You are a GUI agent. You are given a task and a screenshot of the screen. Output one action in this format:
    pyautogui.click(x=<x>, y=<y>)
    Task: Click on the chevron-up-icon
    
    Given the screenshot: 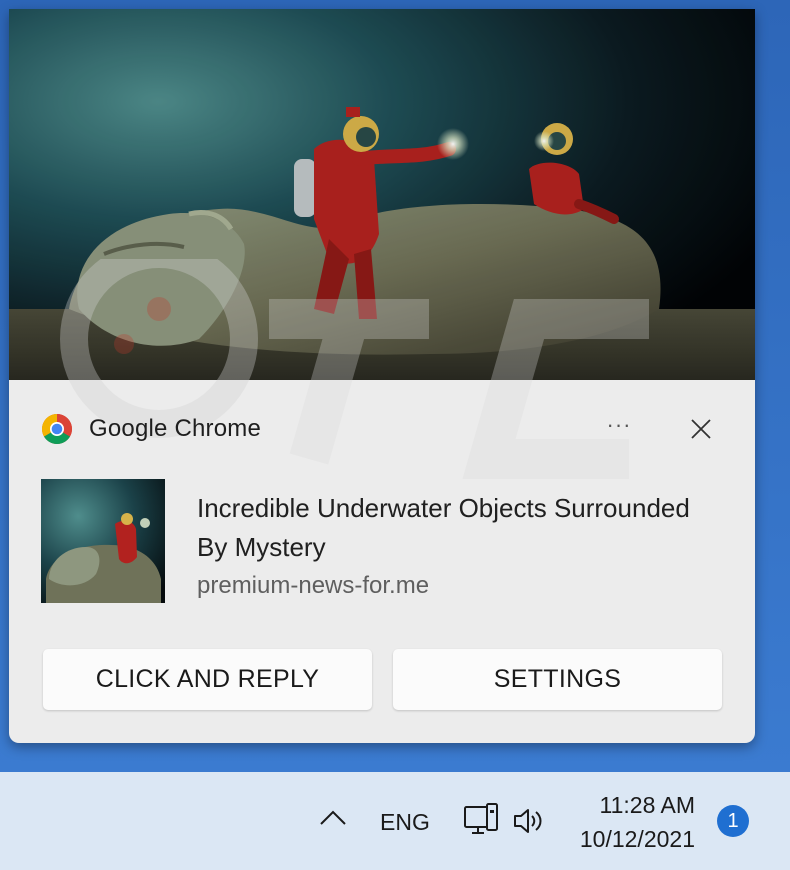 What is the action you would take?
    pyautogui.click(x=333, y=819)
    